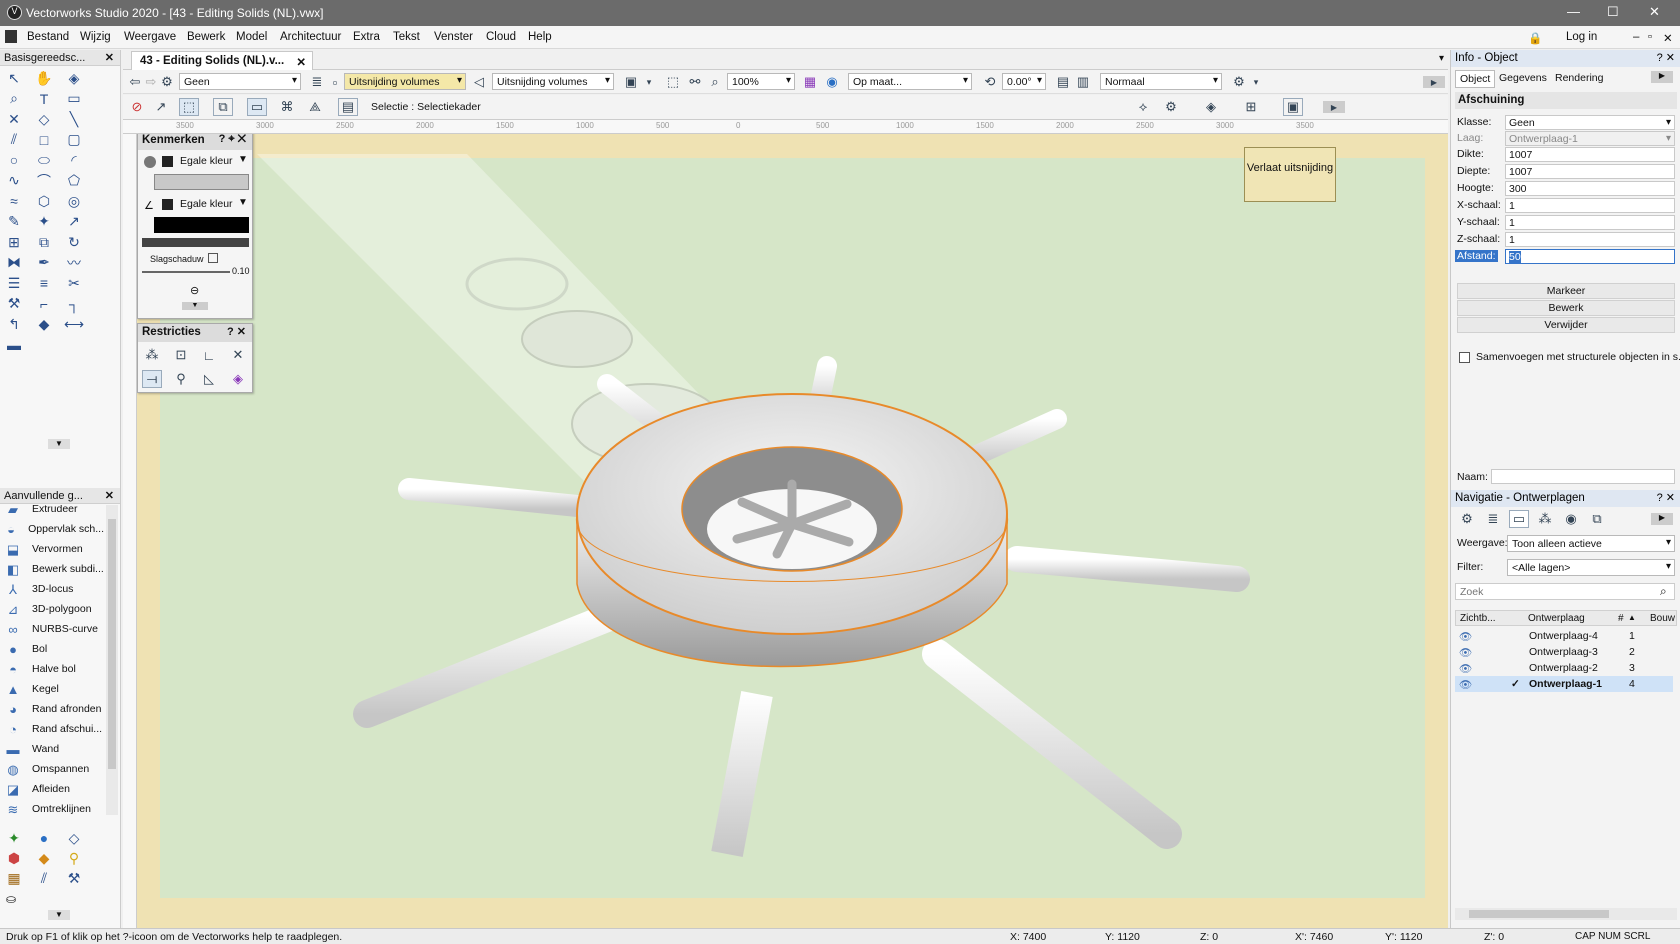 This screenshot has width=1680, height=944. What do you see at coordinates (631, 82) in the screenshot?
I see `standard-view-icon: ▣` at bounding box center [631, 82].